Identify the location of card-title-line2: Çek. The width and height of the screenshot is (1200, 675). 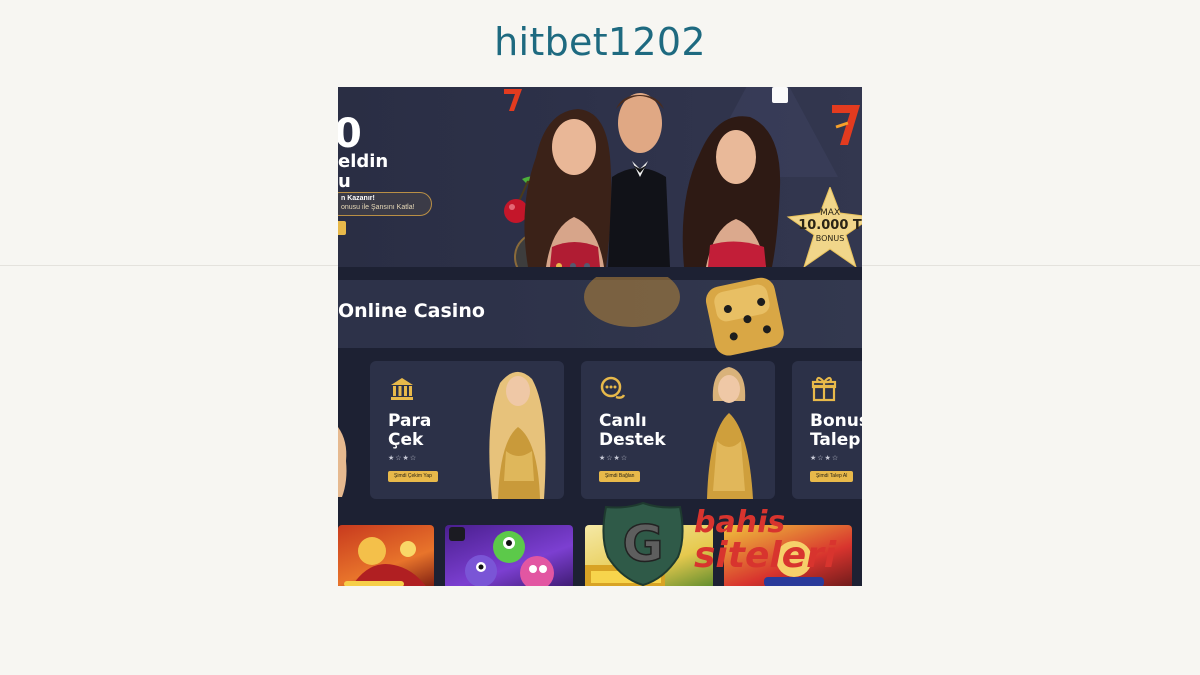
(406, 440).